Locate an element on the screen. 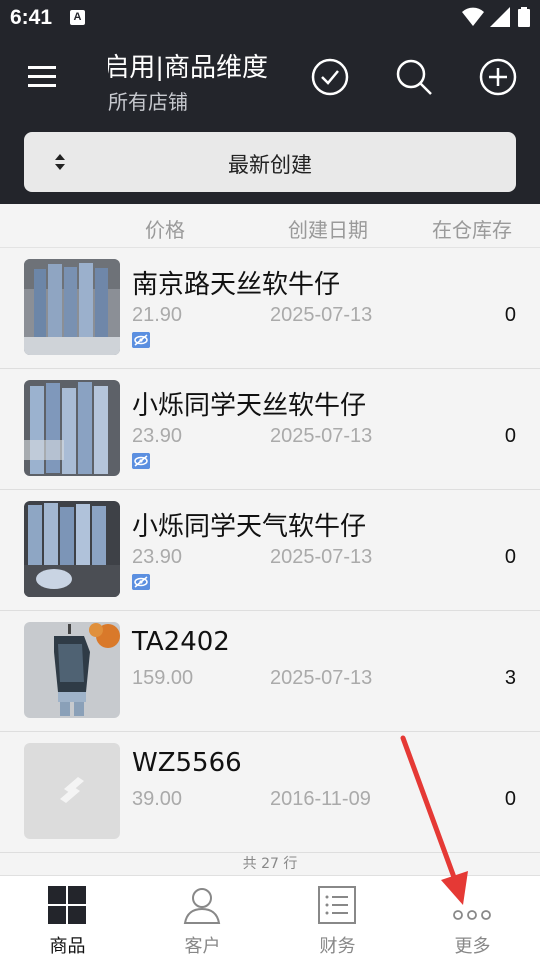 The width and height of the screenshot is (540, 960). product-row: TA2402 159.00 2025-07-13 3 is located at coordinates (270, 671).